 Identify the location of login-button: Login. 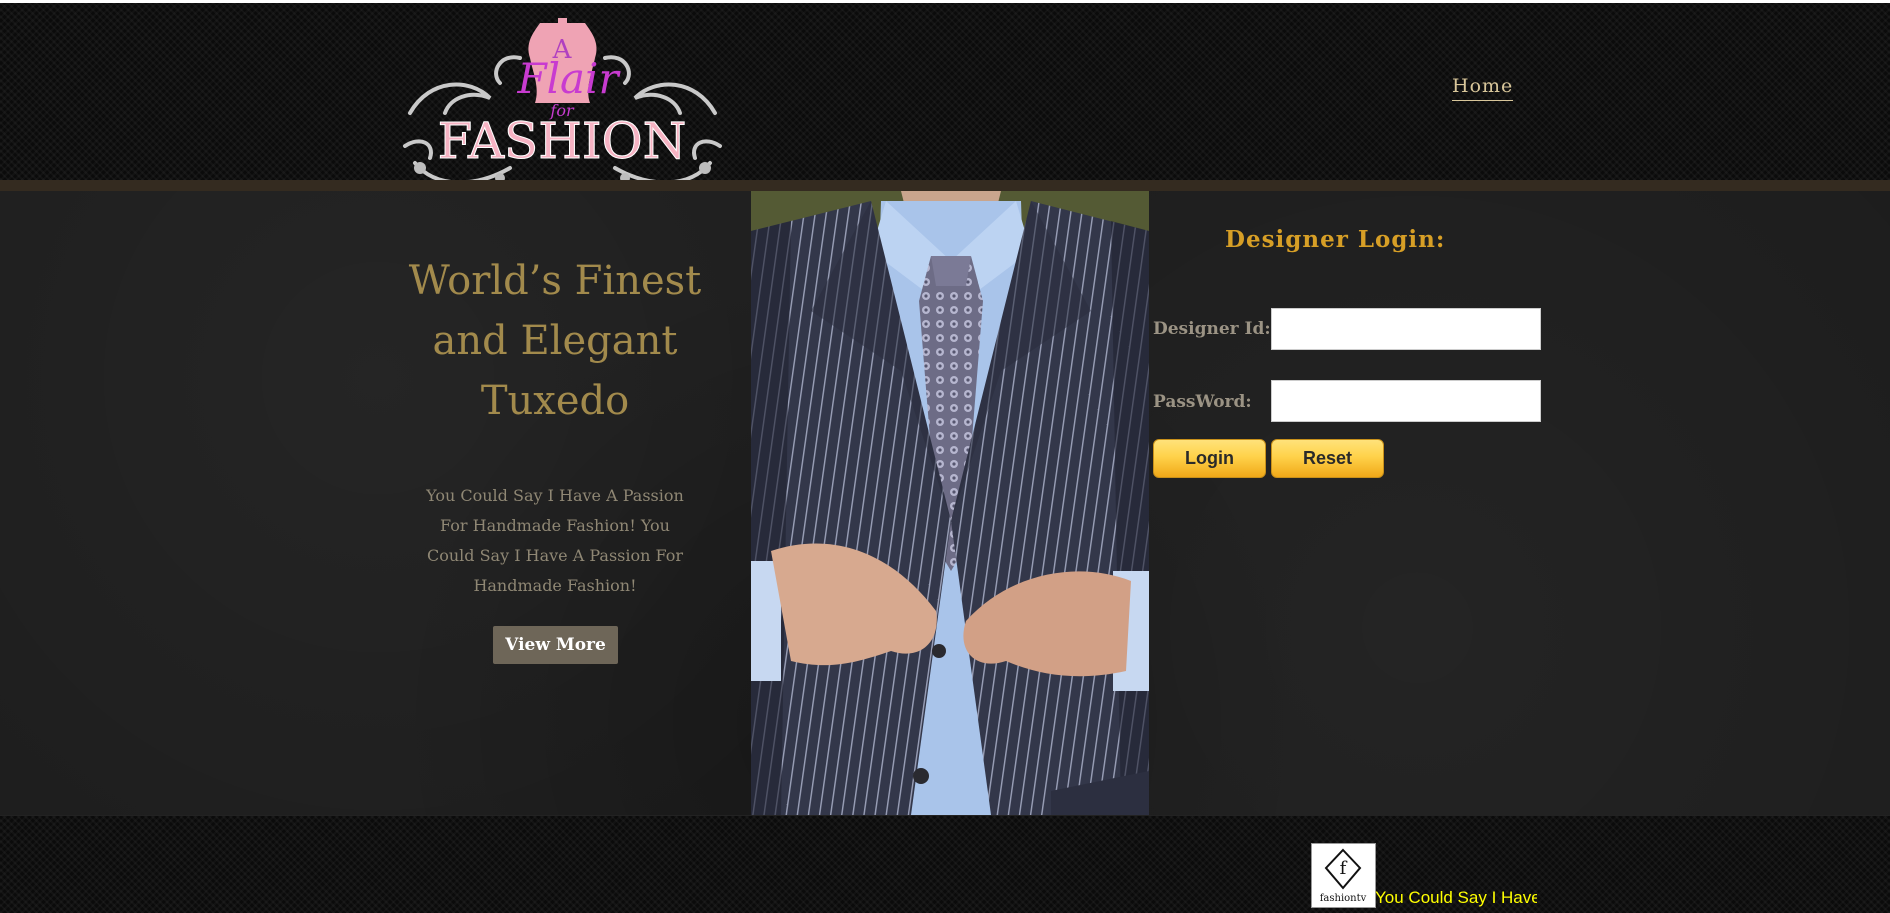
(1209, 458).